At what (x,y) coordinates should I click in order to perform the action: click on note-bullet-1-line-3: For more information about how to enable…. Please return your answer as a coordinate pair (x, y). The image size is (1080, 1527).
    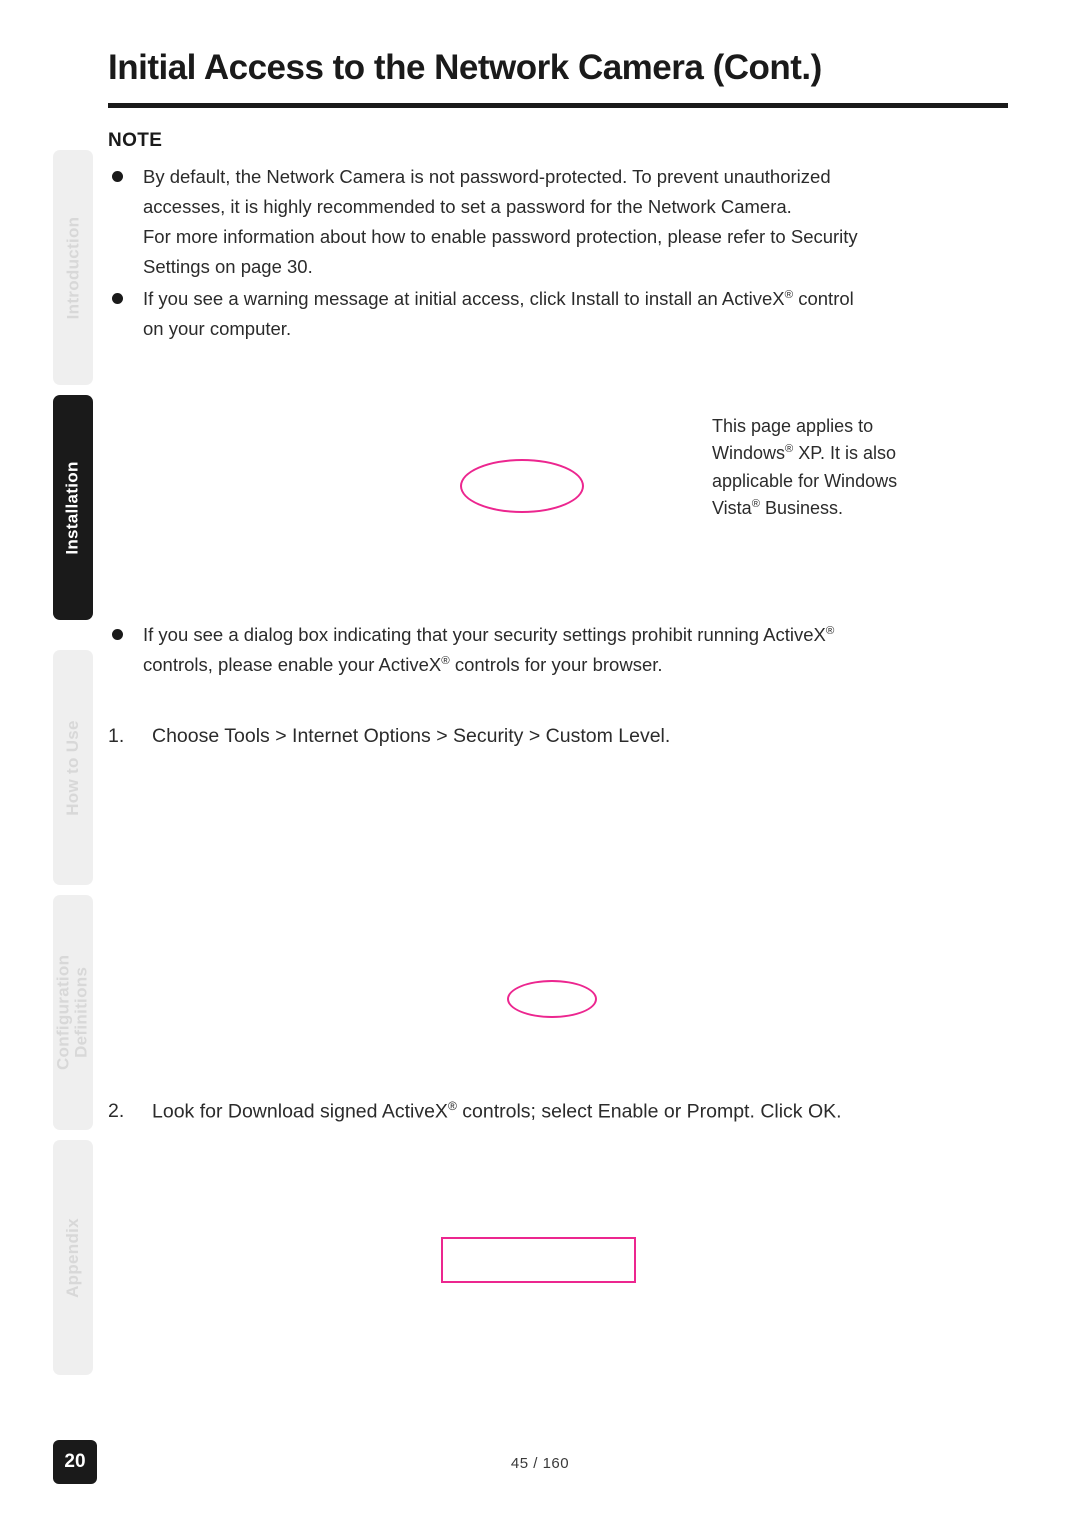
    Looking at the image, I should click on (500, 236).